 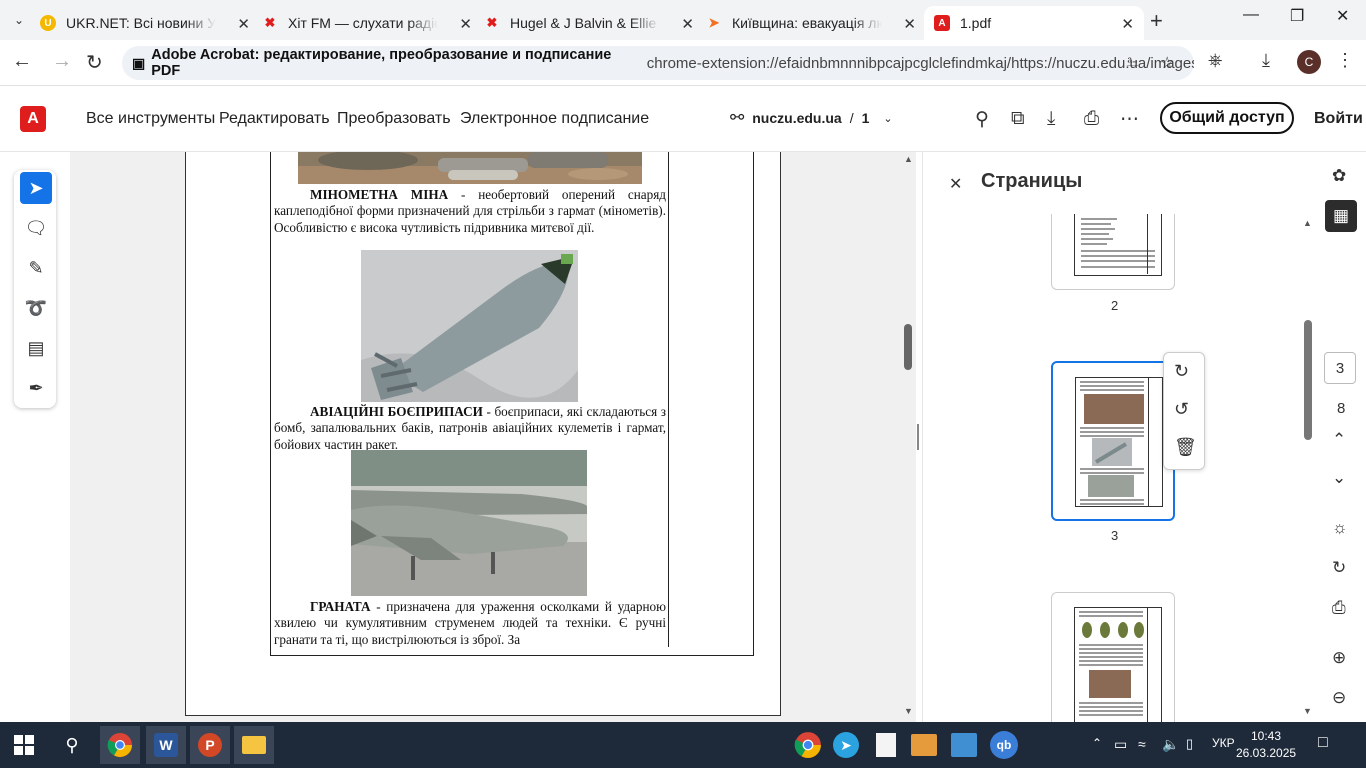 I want to click on menu-convert: Преобразовать, so click(x=394, y=119).